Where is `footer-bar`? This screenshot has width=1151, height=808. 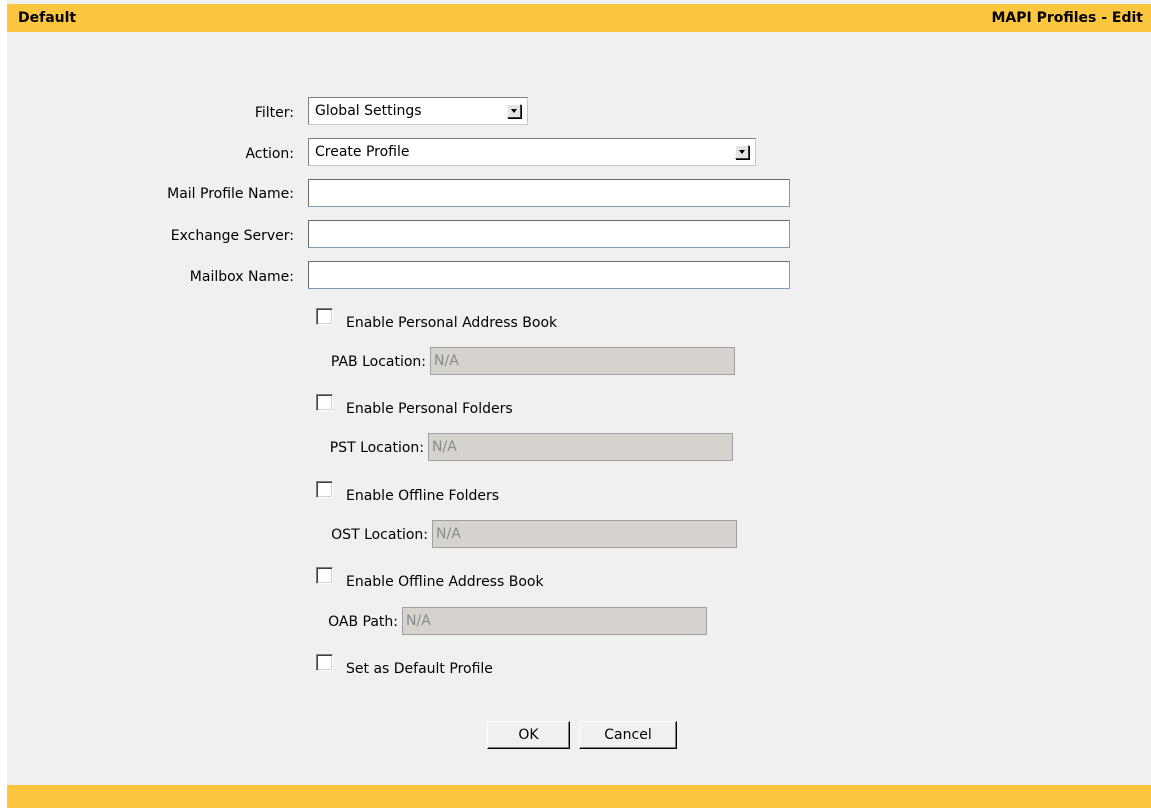 footer-bar is located at coordinates (579, 796).